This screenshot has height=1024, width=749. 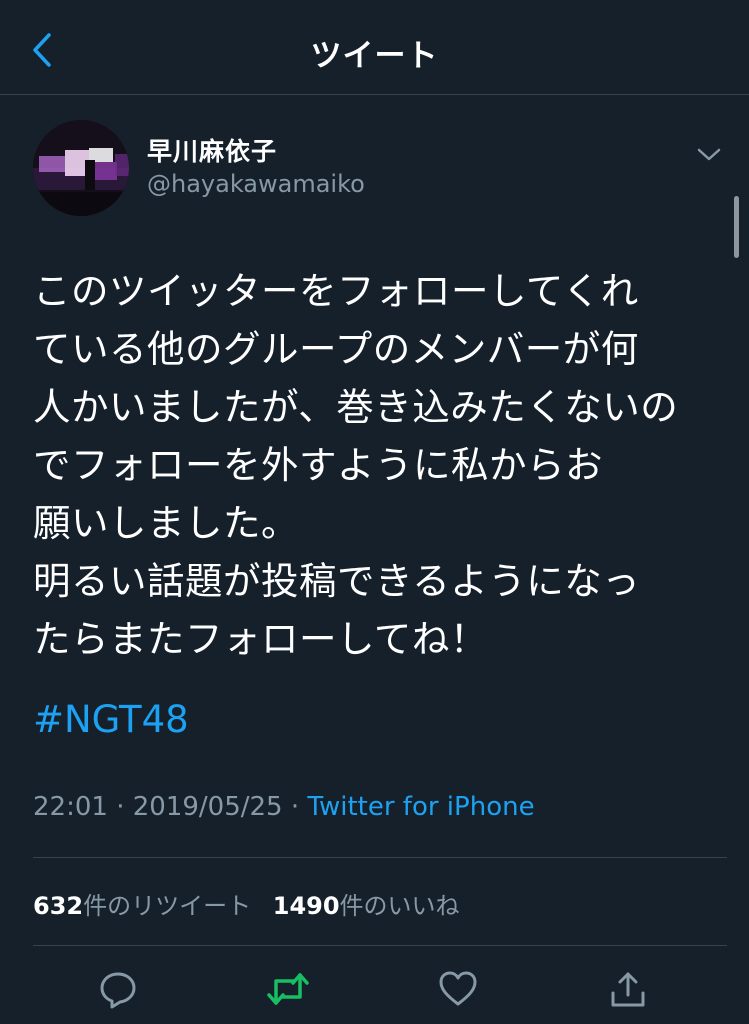 What do you see at coordinates (284, 807) in the screenshot?
I see `tweet-meta: 22:01 · 2019/05/25 · Twitter for iPhone` at bounding box center [284, 807].